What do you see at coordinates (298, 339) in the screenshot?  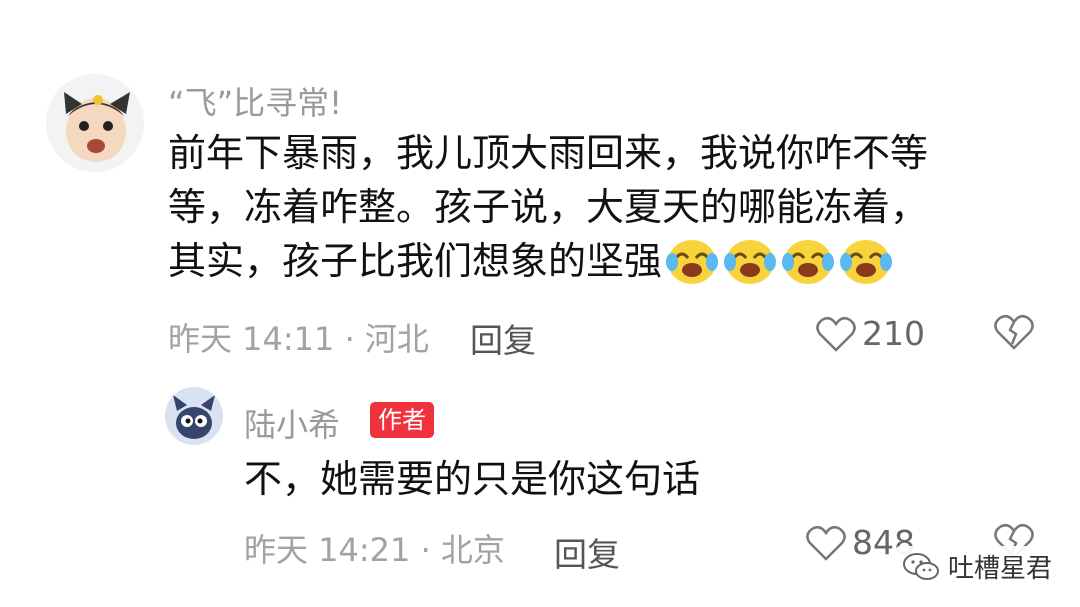 I see `comment-time-location: 昨天 14:11 · 河北` at bounding box center [298, 339].